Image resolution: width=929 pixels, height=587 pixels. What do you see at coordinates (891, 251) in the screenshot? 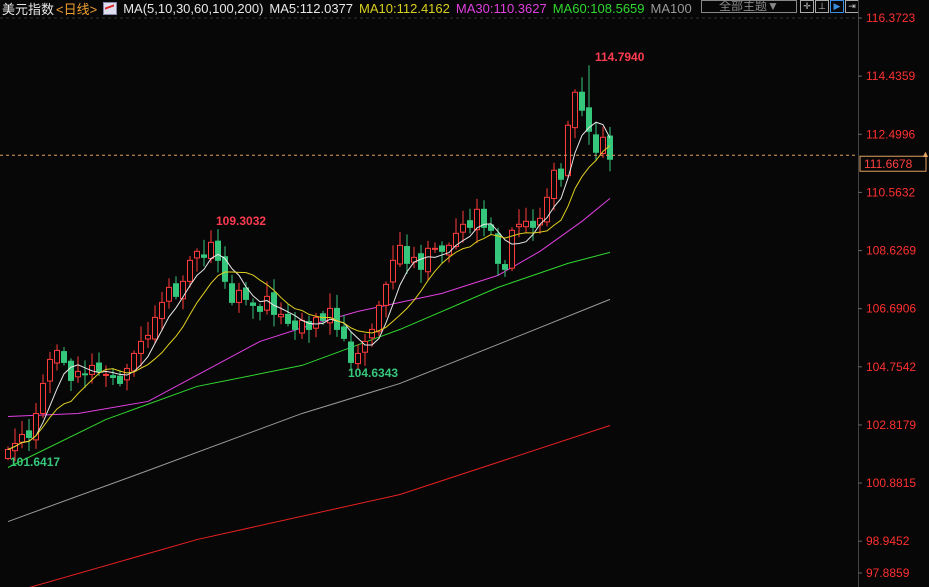
I see `y-tick-label: 108.6269` at bounding box center [891, 251].